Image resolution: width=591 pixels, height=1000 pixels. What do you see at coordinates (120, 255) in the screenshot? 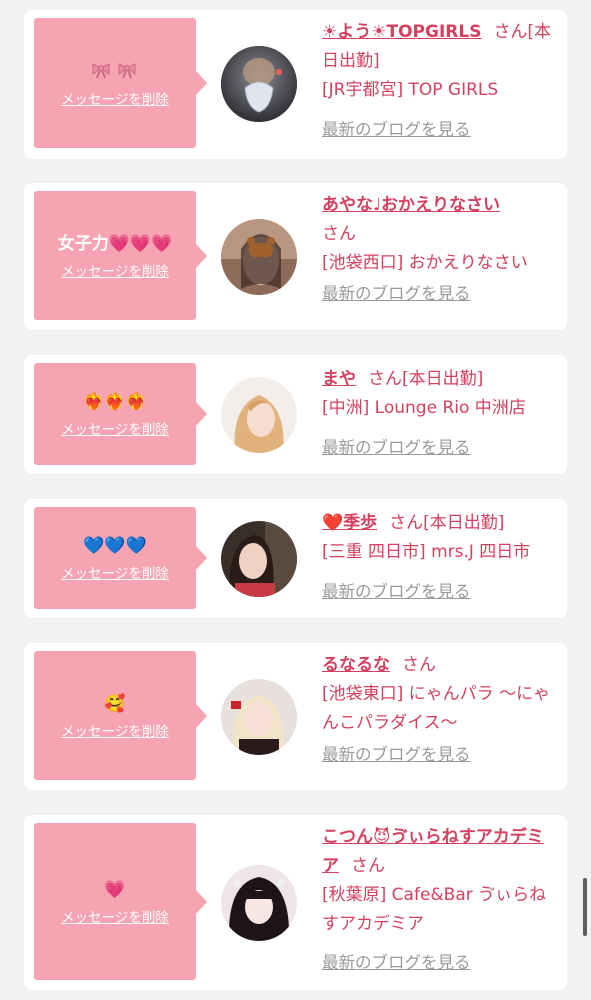
I see `message-bubble: 女子力💗💗💗 メッセージを削除` at bounding box center [120, 255].